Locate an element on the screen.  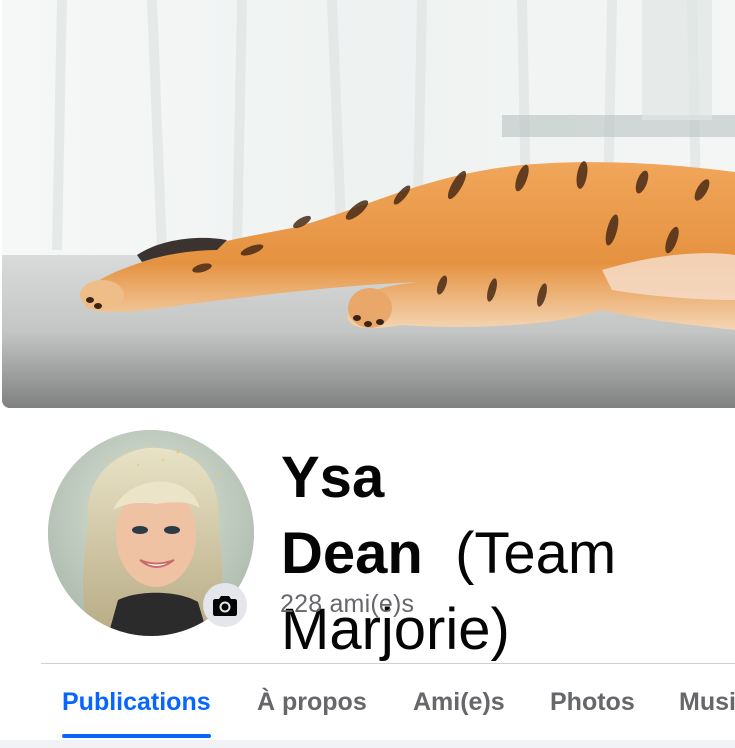
tab-musique-label: Musi is located at coordinates (707, 702).